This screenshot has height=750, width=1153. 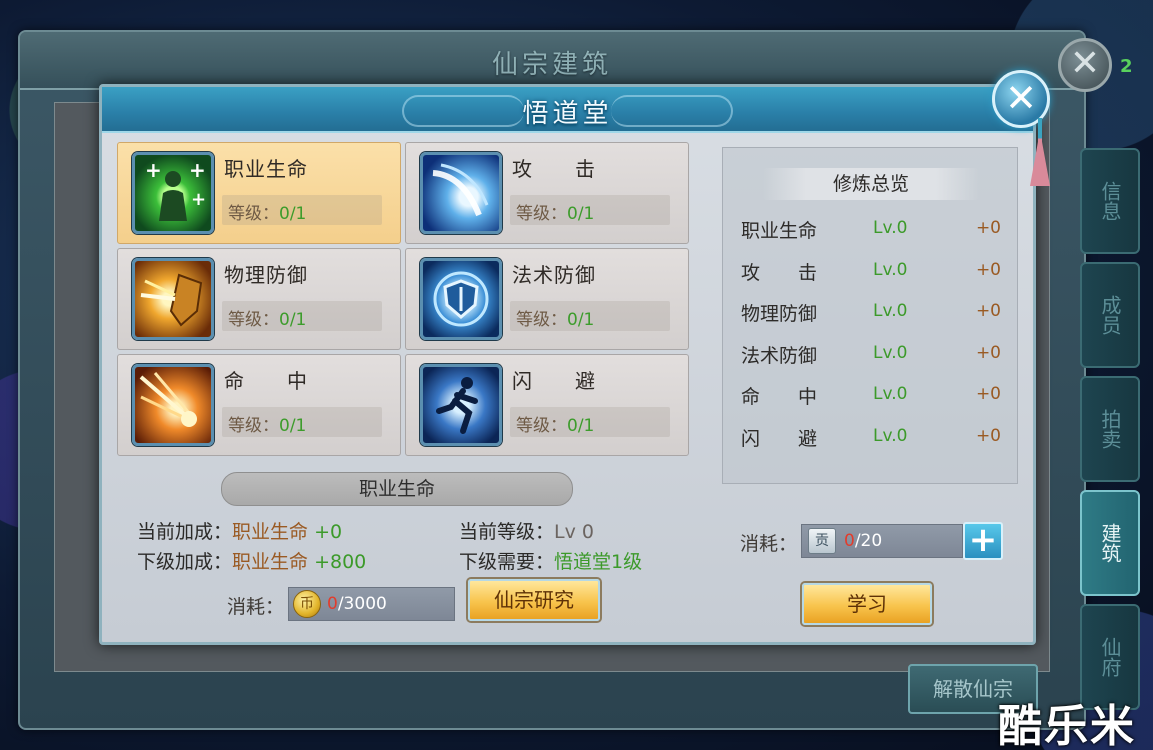 What do you see at coordinates (871, 230) in the screenshot?
I see `overview-row: 职业生命 Lv.0 +0` at bounding box center [871, 230].